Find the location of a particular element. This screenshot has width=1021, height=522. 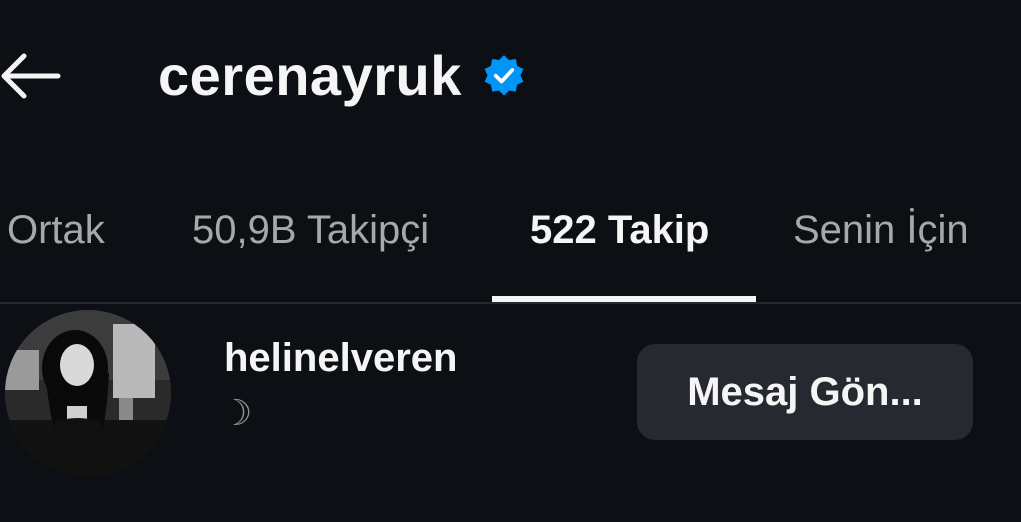

tab-ortak: Ortak is located at coordinates (56, 230).